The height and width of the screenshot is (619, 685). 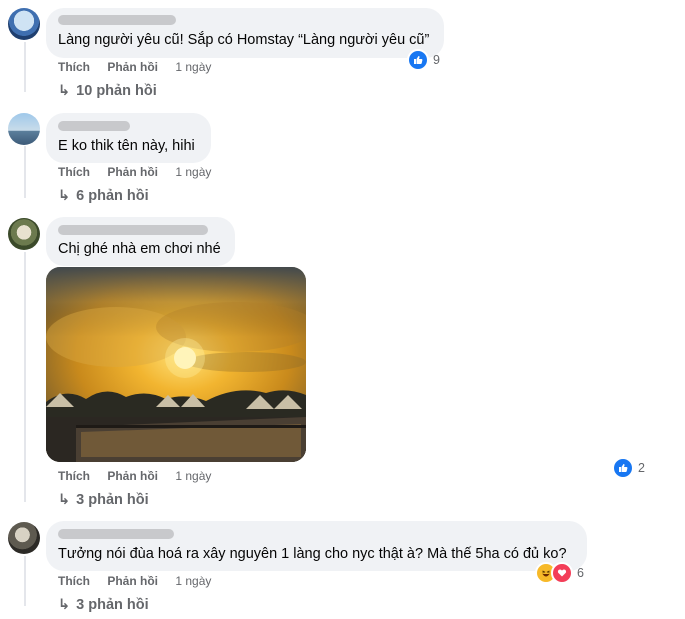 I want to click on reaction-summary: 6, so click(x=559, y=573).